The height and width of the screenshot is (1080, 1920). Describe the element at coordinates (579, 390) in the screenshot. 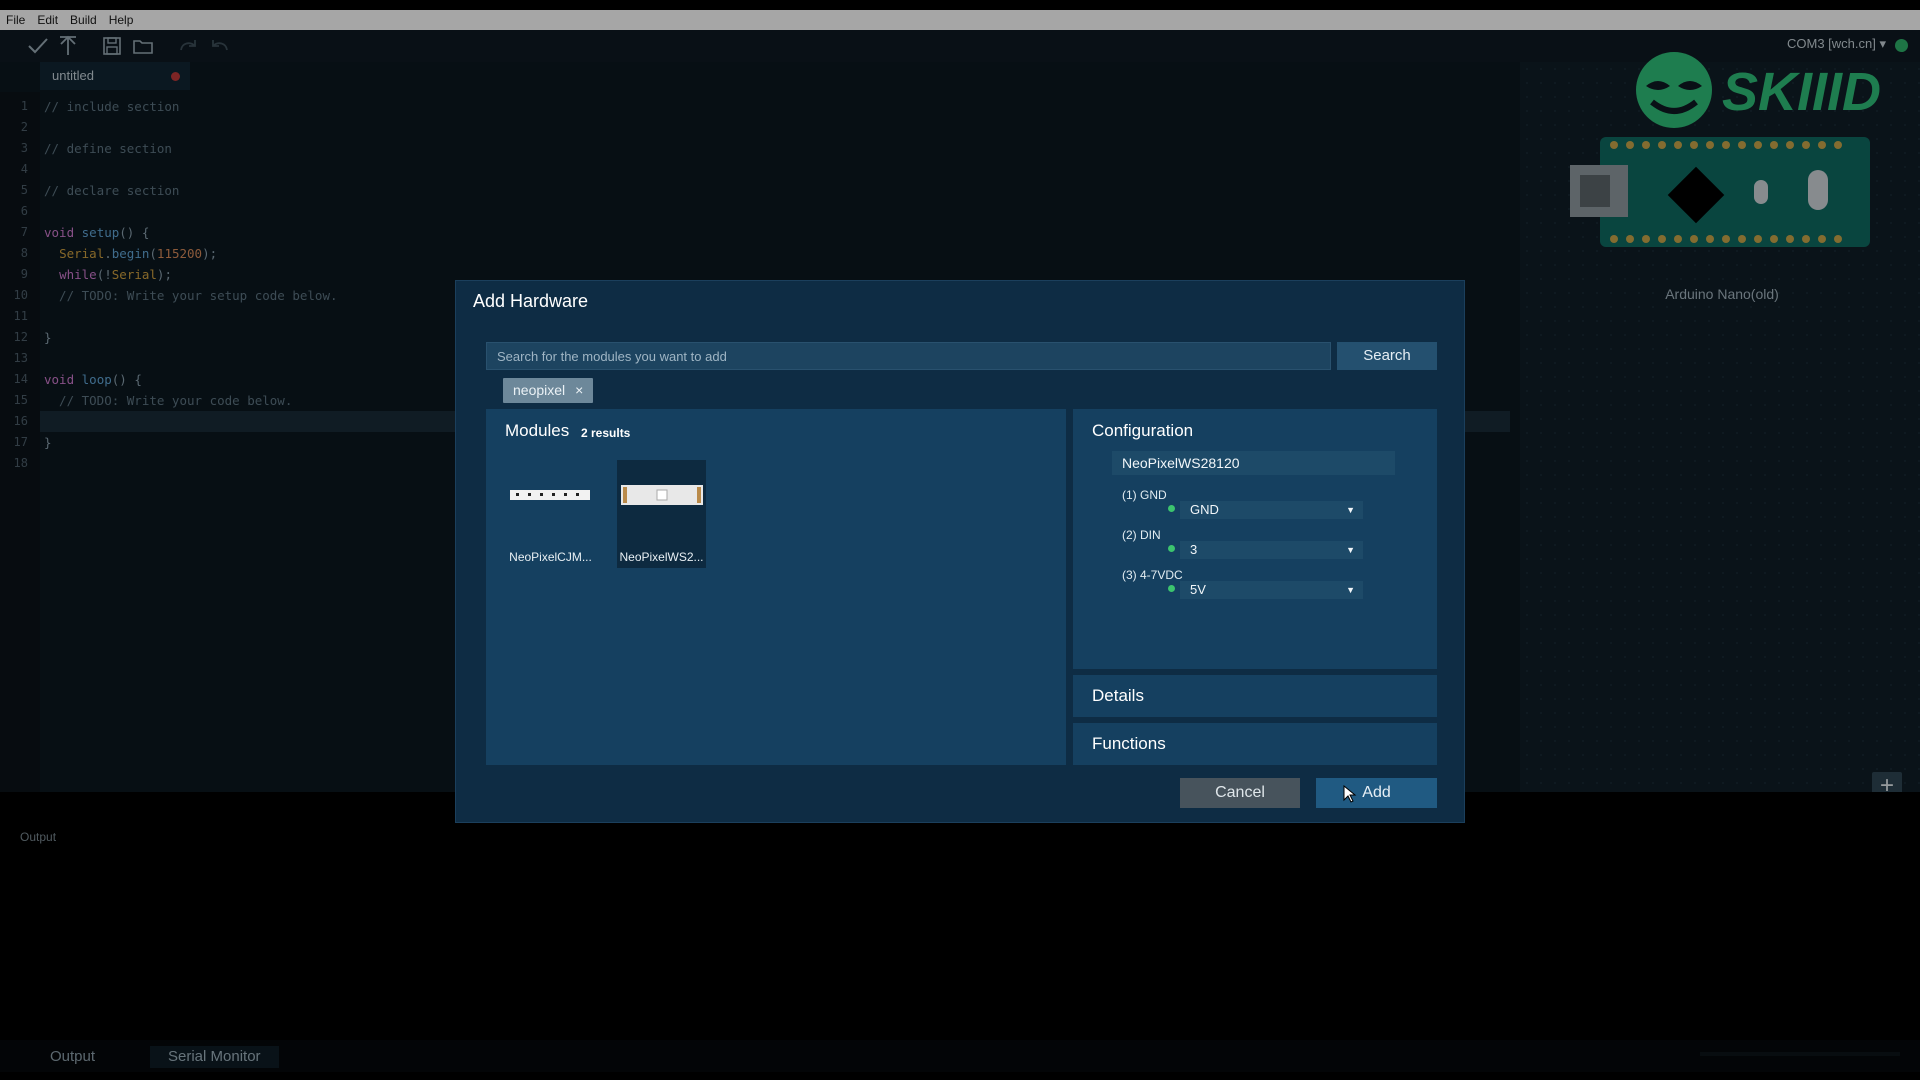

I see `chip-close-icon: ×` at that location.